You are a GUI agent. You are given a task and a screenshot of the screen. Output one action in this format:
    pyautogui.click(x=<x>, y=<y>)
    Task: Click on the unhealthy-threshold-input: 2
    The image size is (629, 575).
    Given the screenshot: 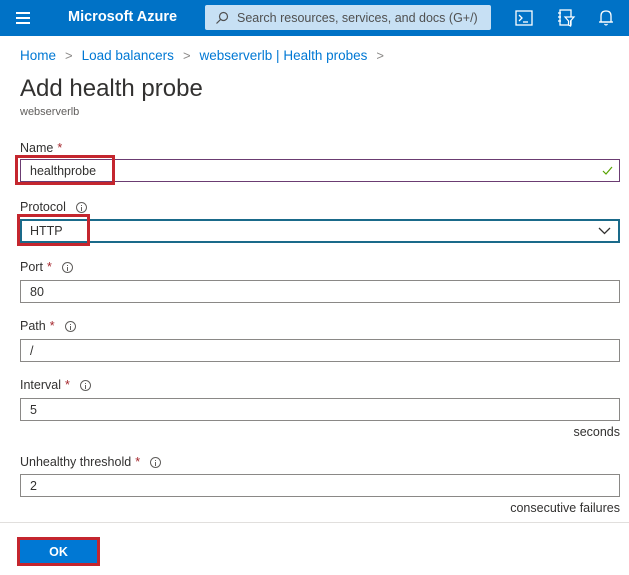 What is the action you would take?
    pyautogui.click(x=320, y=485)
    